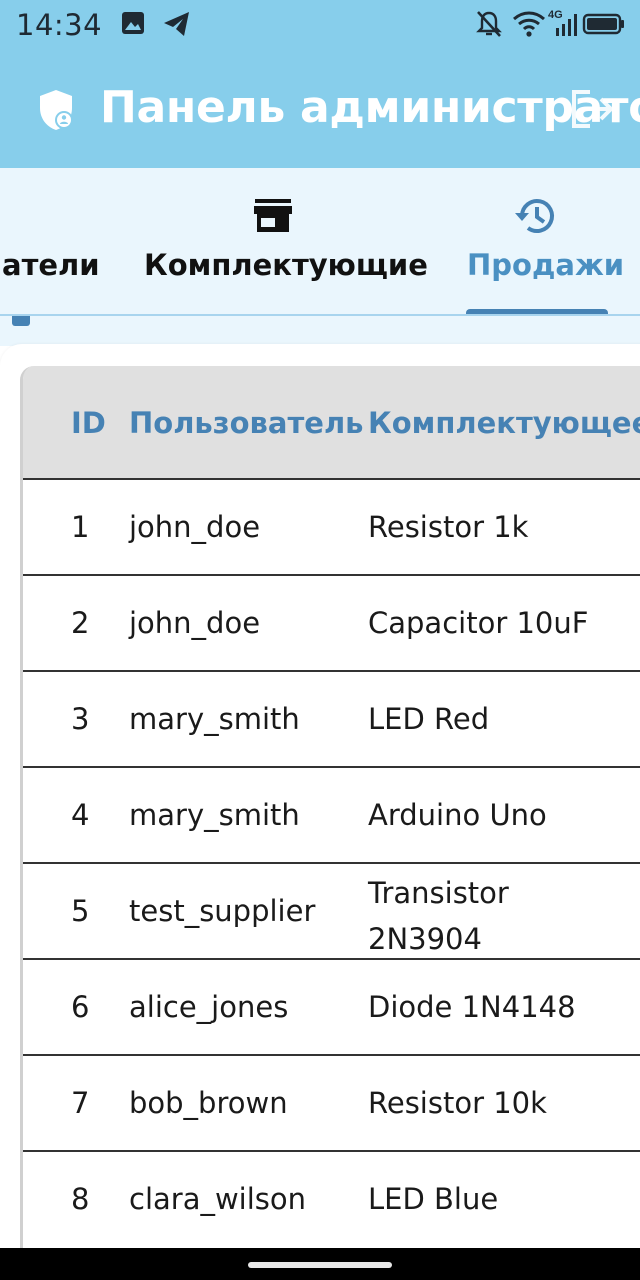 This screenshot has height=1280, width=640. Describe the element at coordinates (59, 25) in the screenshot. I see `status-time: 14:34` at that location.